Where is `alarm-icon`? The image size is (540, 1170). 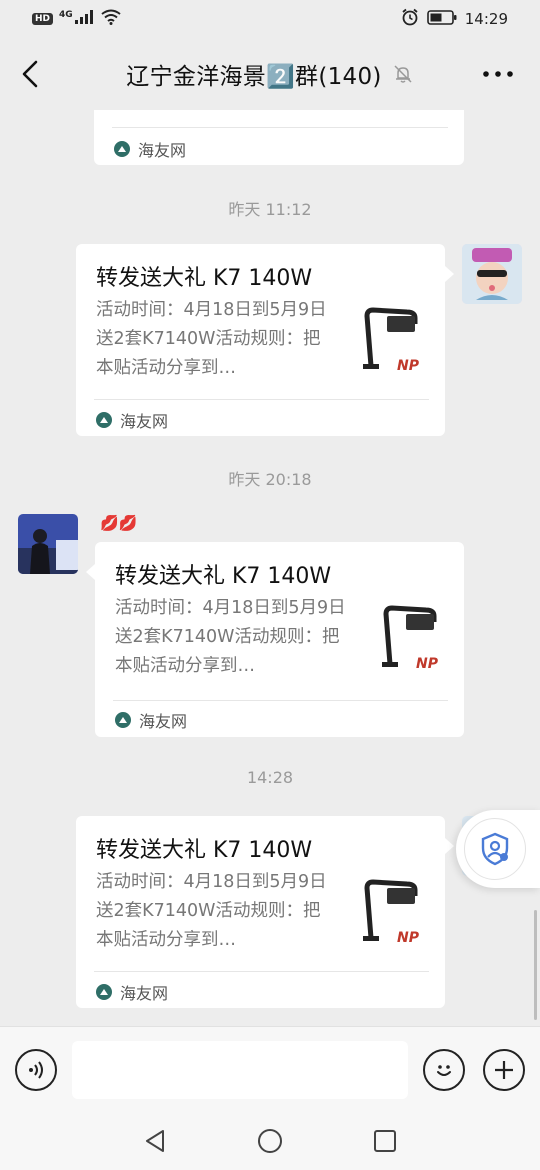
alarm-icon is located at coordinates (410, 19).